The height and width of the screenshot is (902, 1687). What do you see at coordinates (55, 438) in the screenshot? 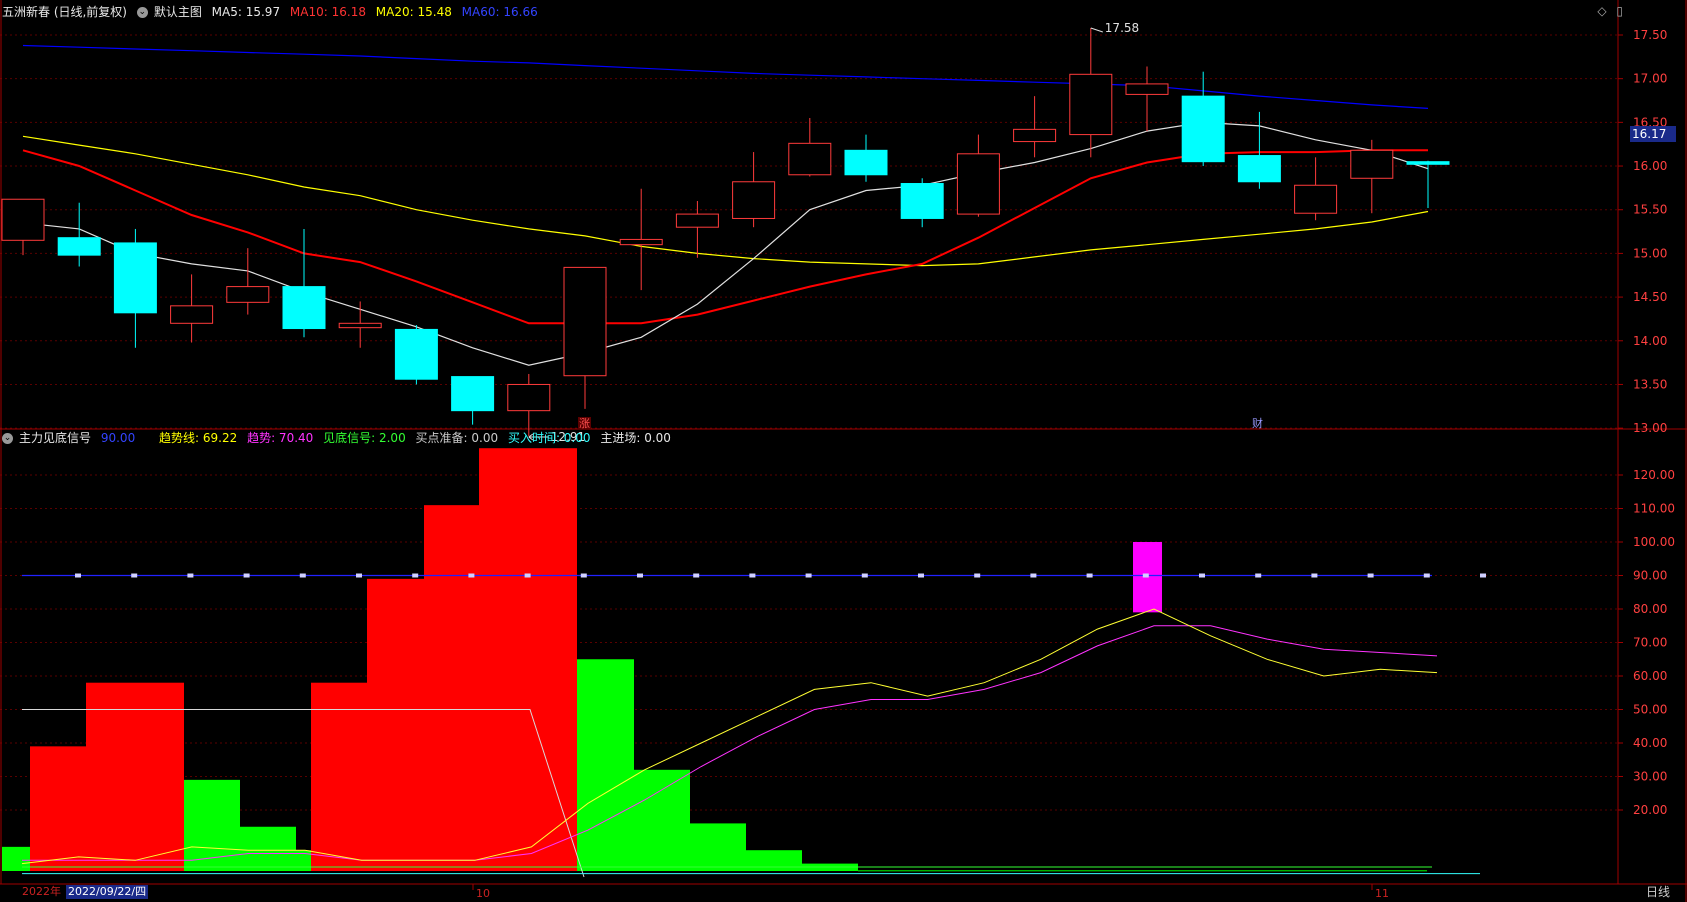
I see `indicator-name: 主力见底信号` at bounding box center [55, 438].